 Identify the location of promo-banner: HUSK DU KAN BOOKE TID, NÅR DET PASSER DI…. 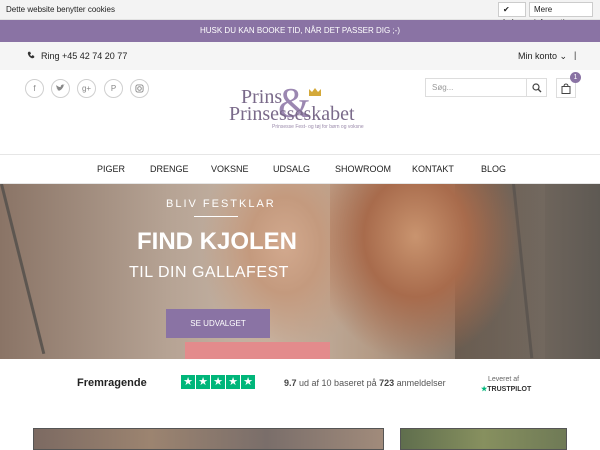
(300, 31).